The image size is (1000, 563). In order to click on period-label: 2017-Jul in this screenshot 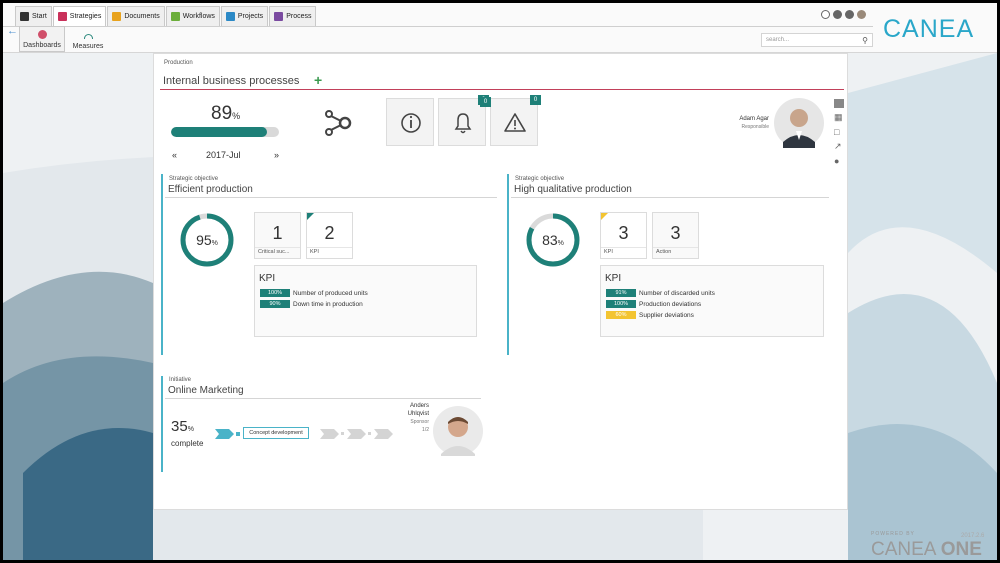, I will do `click(223, 155)`.